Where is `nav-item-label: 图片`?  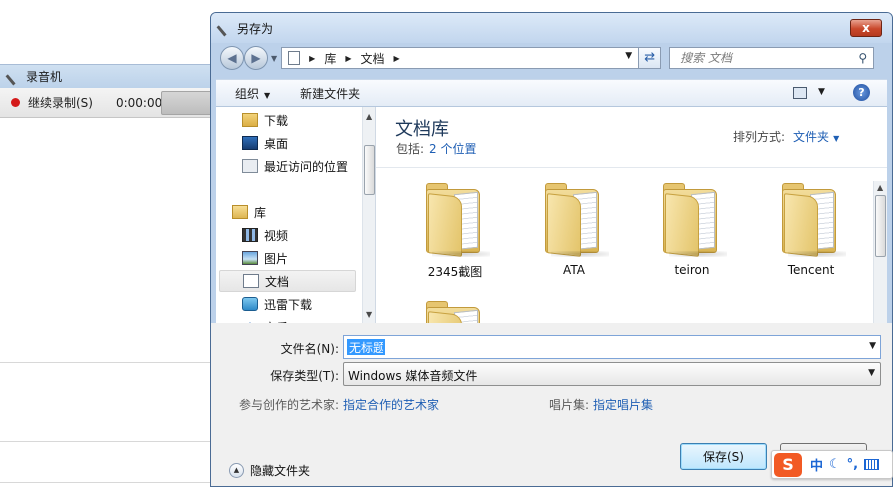 nav-item-label: 图片 is located at coordinates (276, 258).